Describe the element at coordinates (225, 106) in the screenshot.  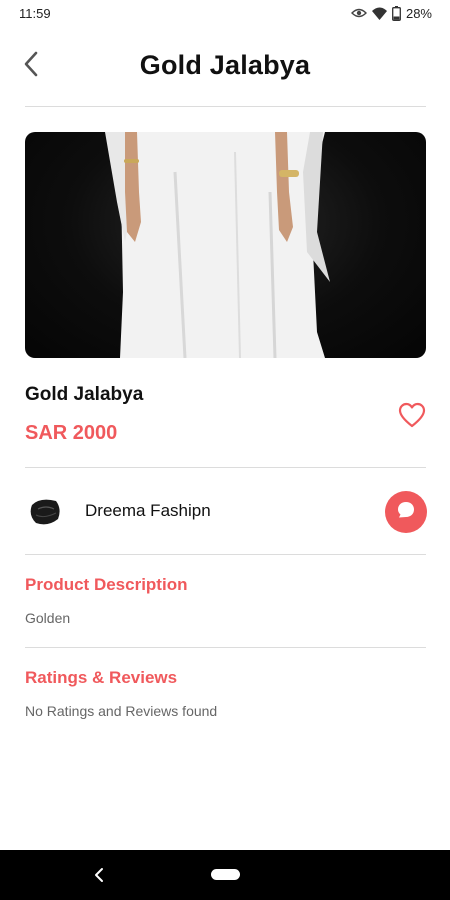
I see `header-divider` at that location.